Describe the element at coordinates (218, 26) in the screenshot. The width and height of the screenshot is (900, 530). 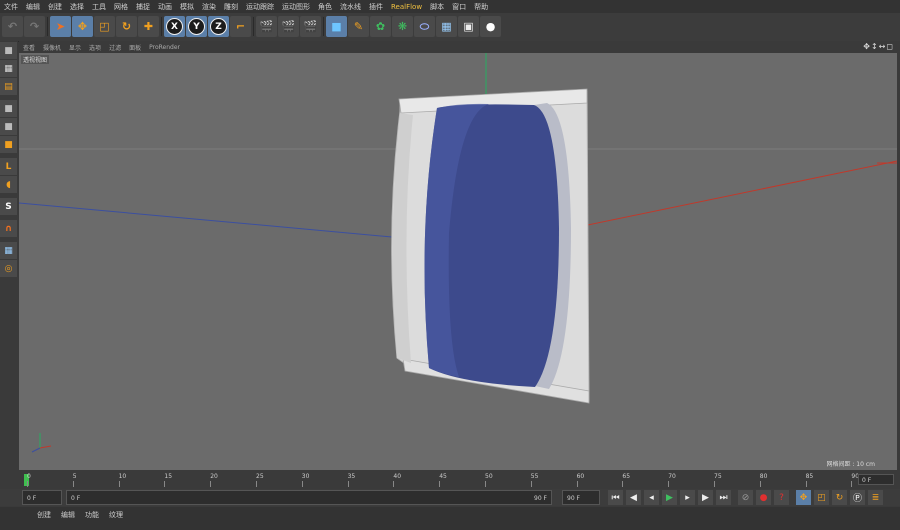
I see `z-axis-lock-button: Z` at that location.